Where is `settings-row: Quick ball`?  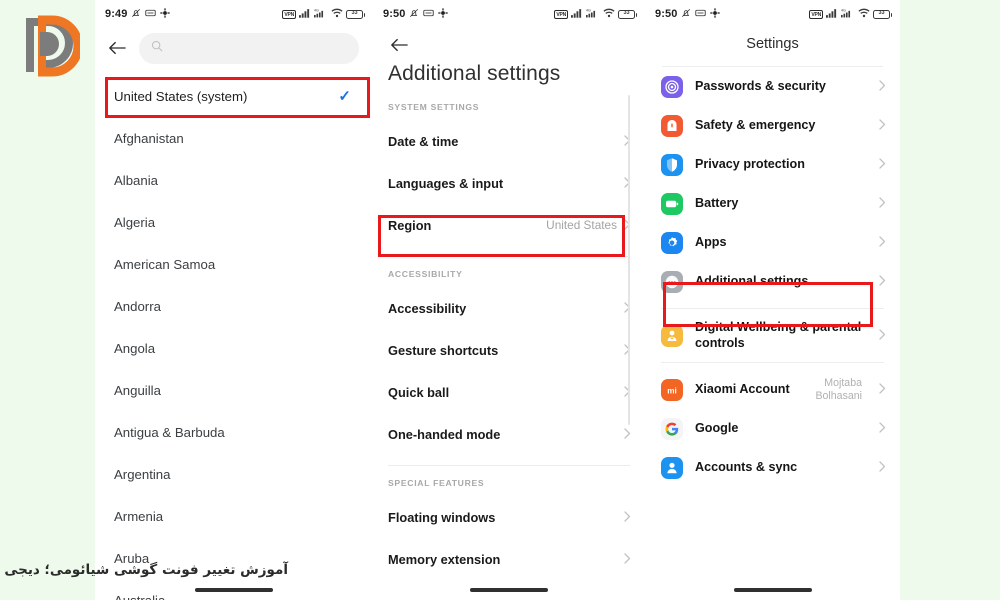
settings-row: Quick ball is located at coordinates (509, 392).